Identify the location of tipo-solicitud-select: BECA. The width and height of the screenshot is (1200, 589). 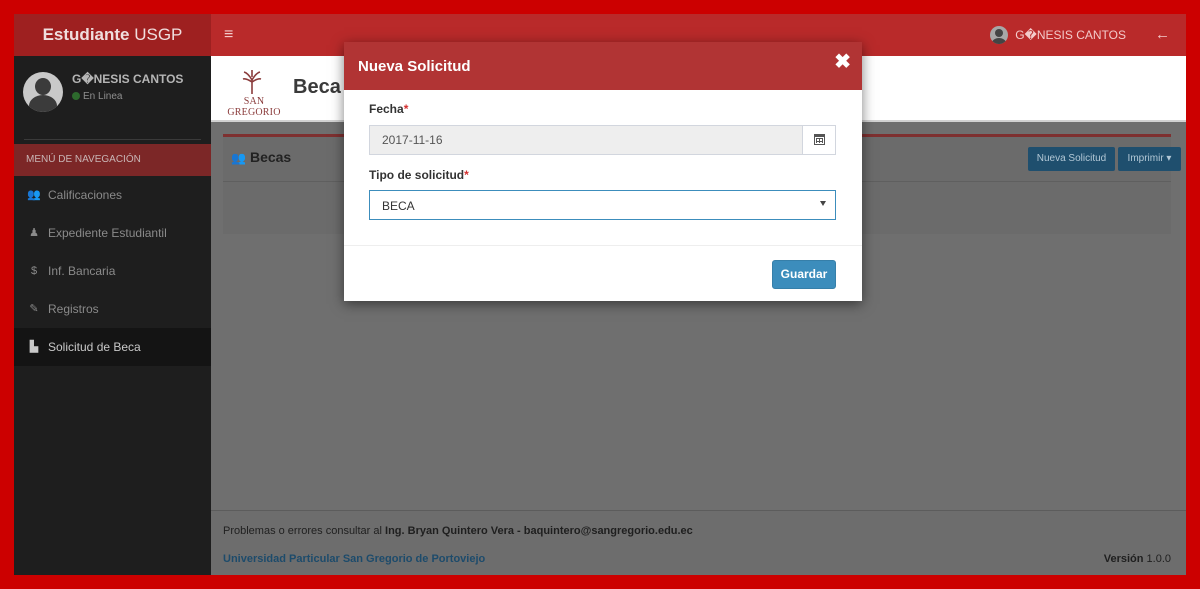
(602, 205).